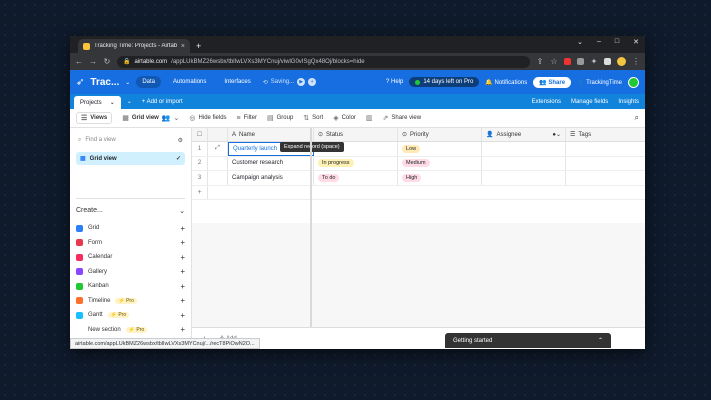 Image resolution: width=711 pixels, height=400 pixels. Describe the element at coordinates (524, 134) in the screenshot. I see `column-header-assignee: 👤 Assignee ●⌄` at that location.